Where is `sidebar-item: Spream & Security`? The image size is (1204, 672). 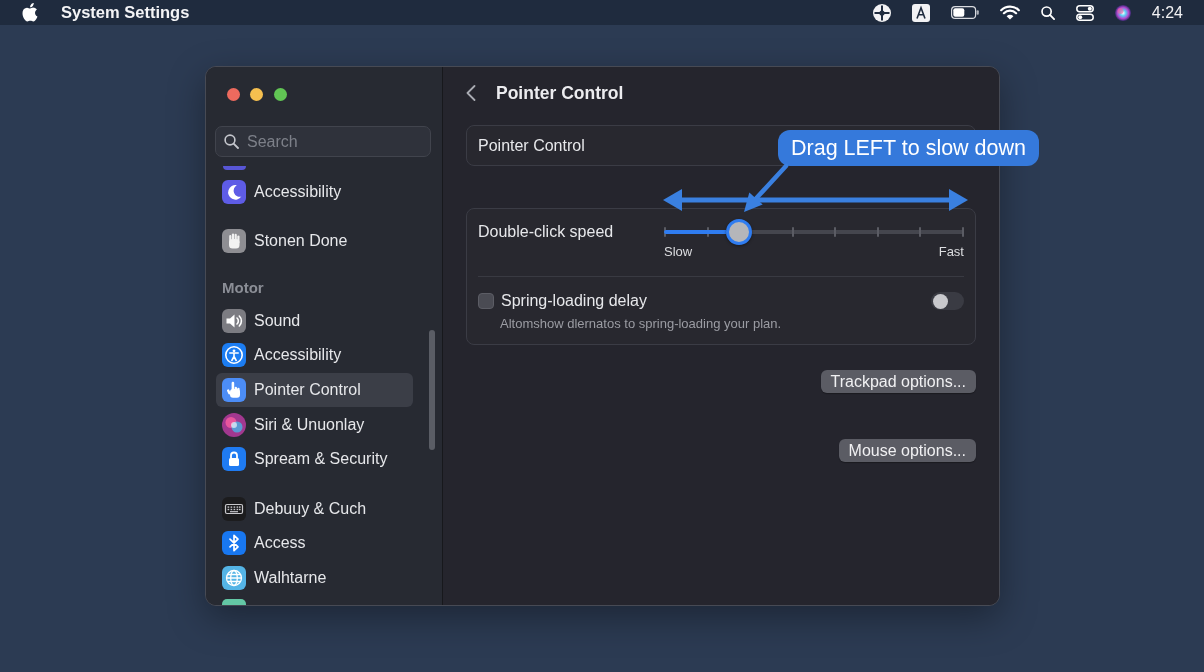 sidebar-item: Spream & Security is located at coordinates (314, 459).